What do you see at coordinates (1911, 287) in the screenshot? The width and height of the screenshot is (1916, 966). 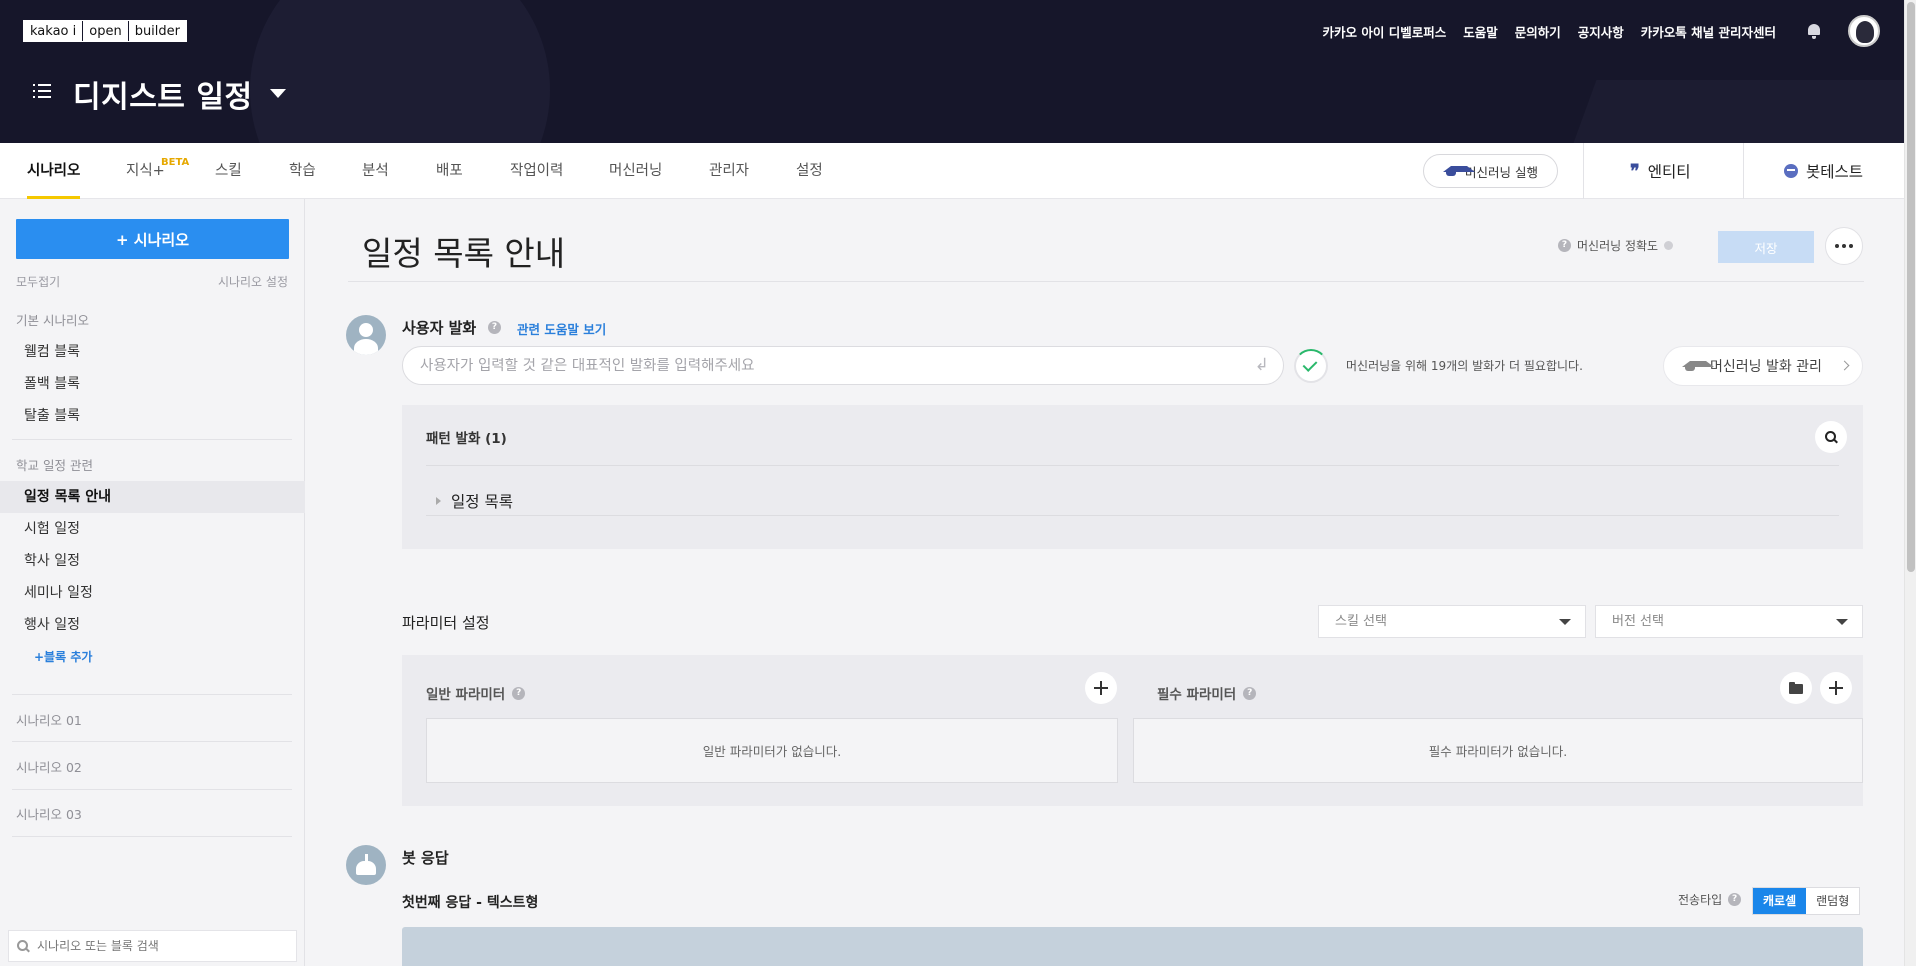 I see `scrollbar-thumb` at bounding box center [1911, 287].